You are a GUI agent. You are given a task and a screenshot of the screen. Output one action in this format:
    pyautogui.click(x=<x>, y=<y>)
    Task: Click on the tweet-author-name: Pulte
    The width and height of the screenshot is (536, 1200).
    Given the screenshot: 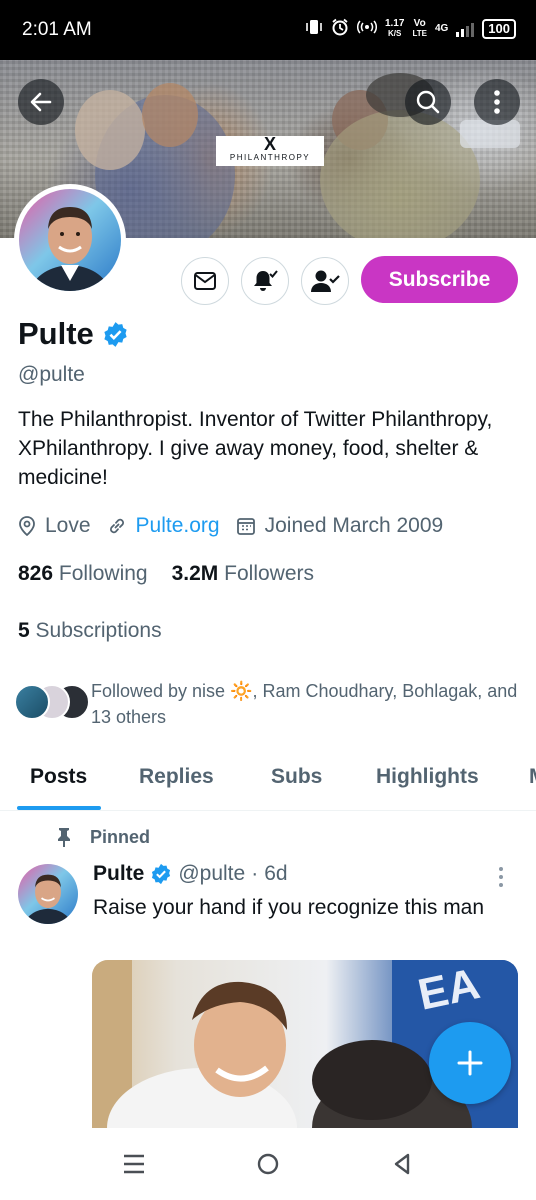 What is the action you would take?
    pyautogui.click(x=118, y=874)
    